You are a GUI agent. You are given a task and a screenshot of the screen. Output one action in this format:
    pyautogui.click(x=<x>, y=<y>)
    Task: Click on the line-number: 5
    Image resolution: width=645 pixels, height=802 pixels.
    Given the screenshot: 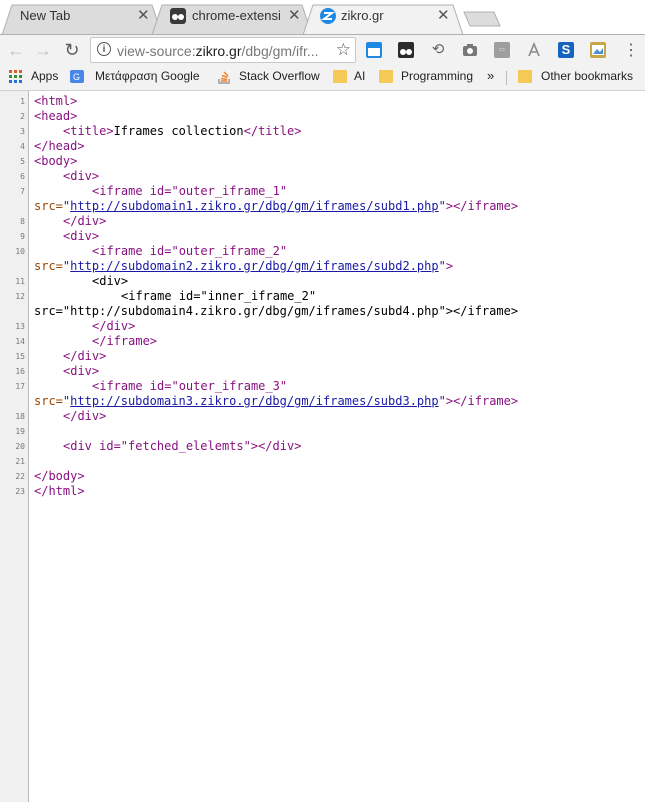 What is the action you would take?
    pyautogui.click(x=22, y=161)
    